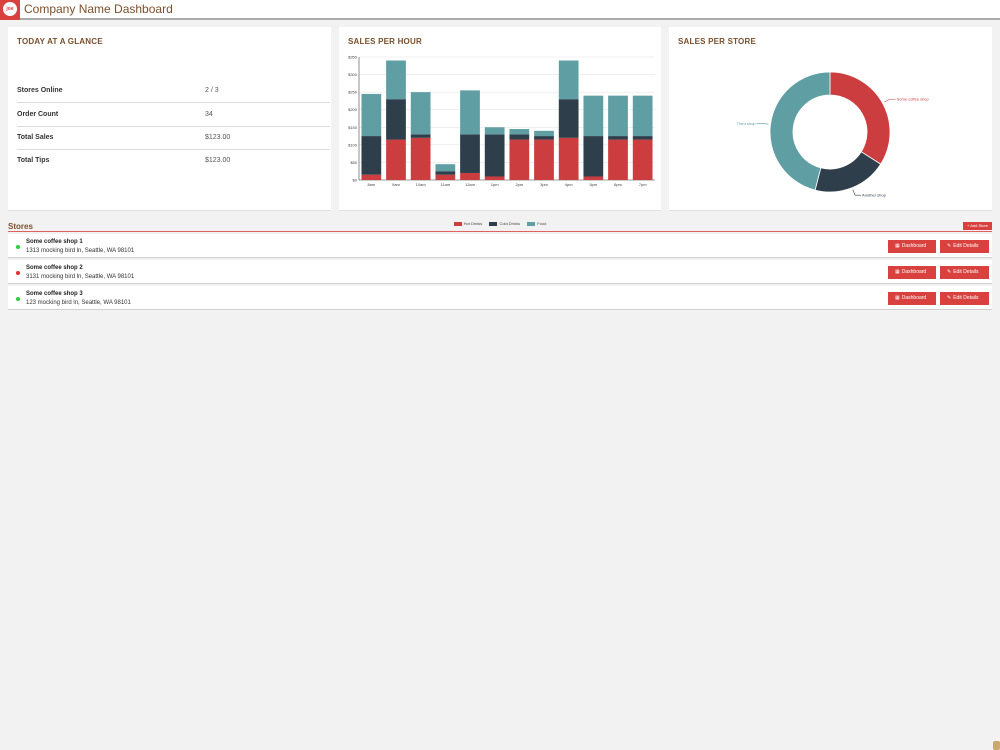  What do you see at coordinates (457, 223) in the screenshot?
I see `legend-swatch` at bounding box center [457, 223].